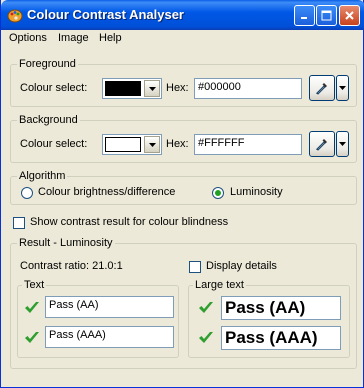  I want to click on palette-icon, so click(15, 16).